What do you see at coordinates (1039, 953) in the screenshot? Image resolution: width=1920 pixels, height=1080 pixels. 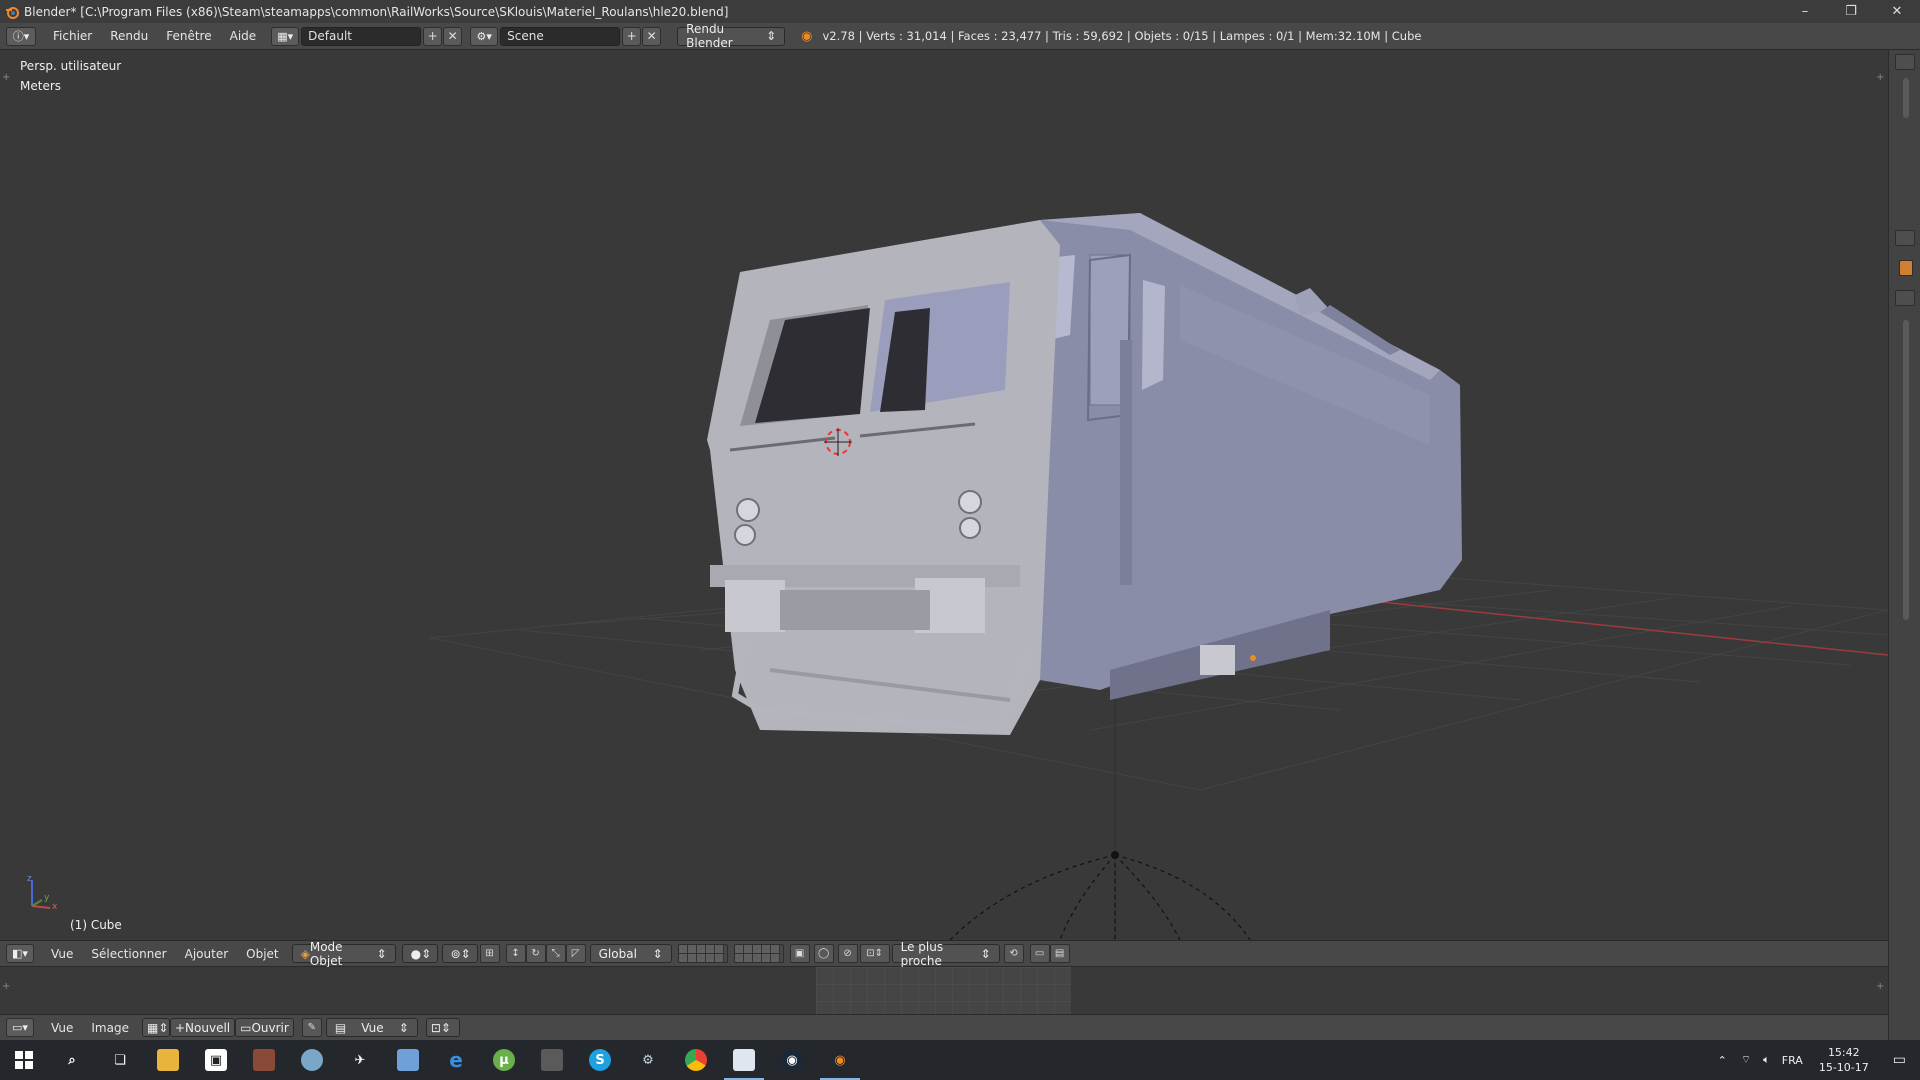 I see `render-opengl-icon: ▭` at bounding box center [1039, 953].